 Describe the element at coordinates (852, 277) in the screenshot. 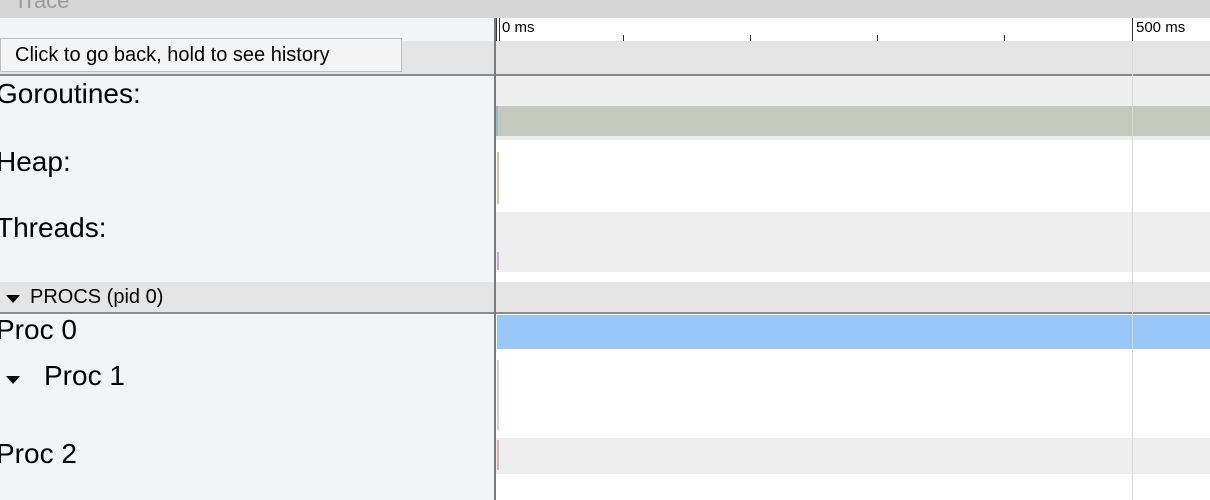

I see `section-gap` at that location.